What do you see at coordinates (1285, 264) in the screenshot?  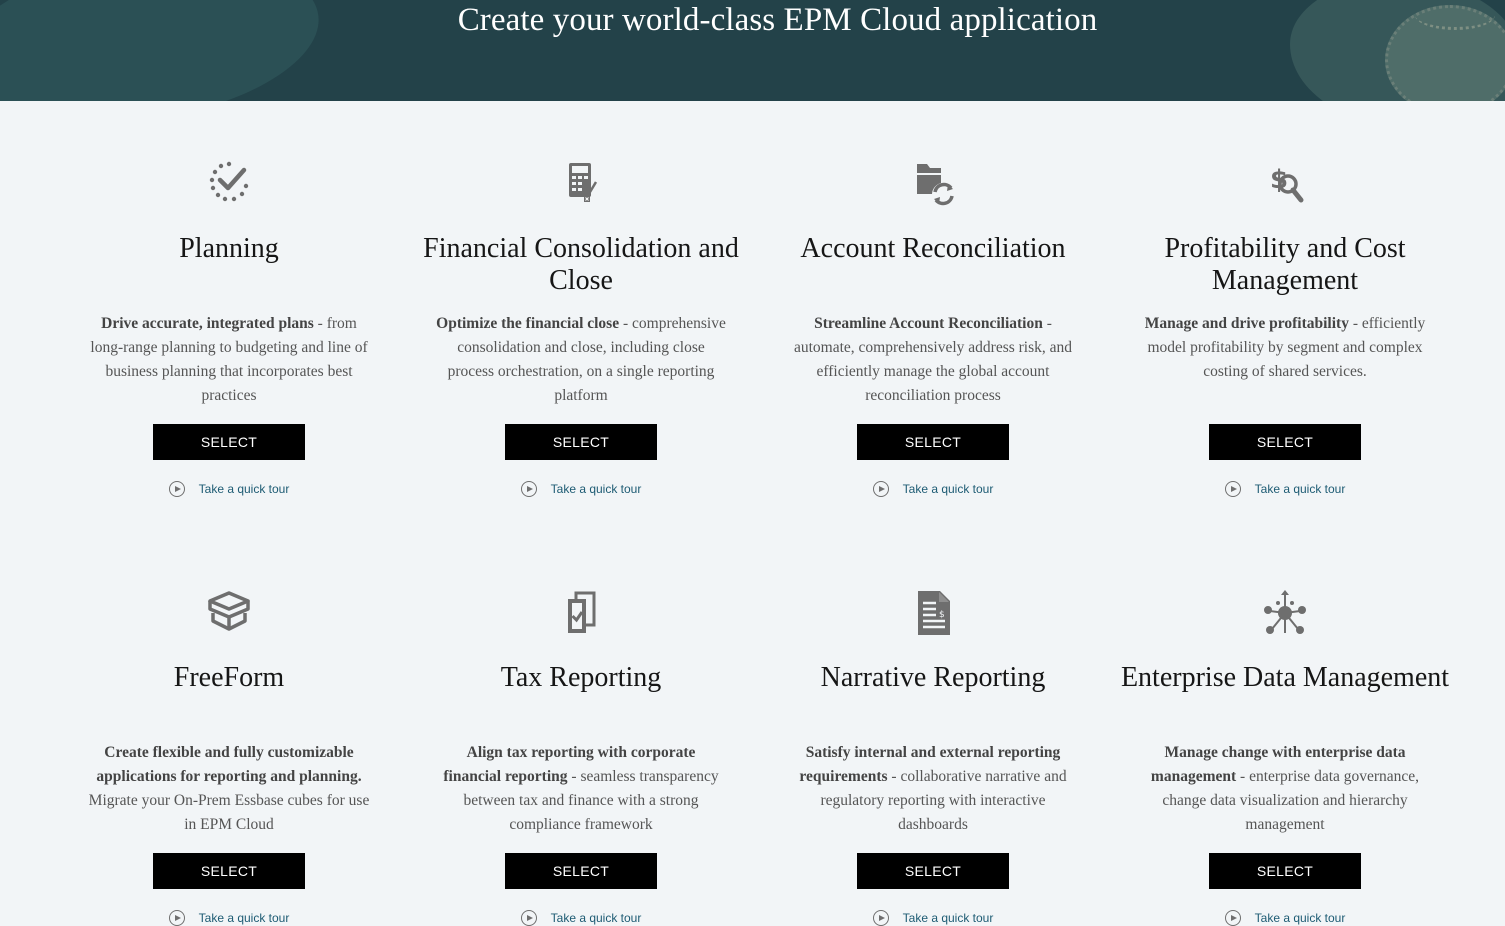 I see `card-title: Profitability and Cost Management` at bounding box center [1285, 264].